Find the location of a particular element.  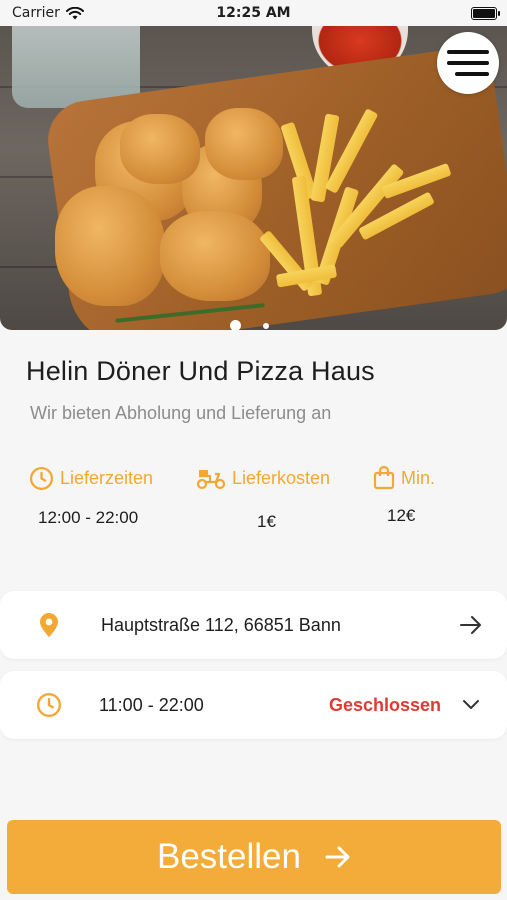

minimum-order-label: Min. is located at coordinates (418, 477).